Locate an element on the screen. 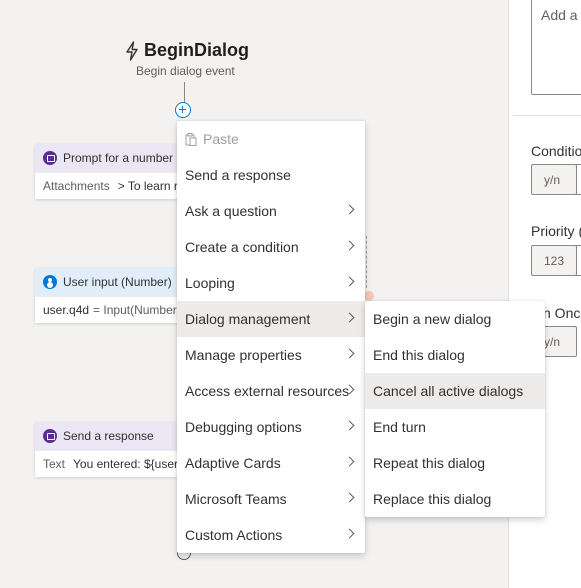 The height and width of the screenshot is (588, 581). submenu-item-end-this-dialog: End this dialog is located at coordinates (455, 355).